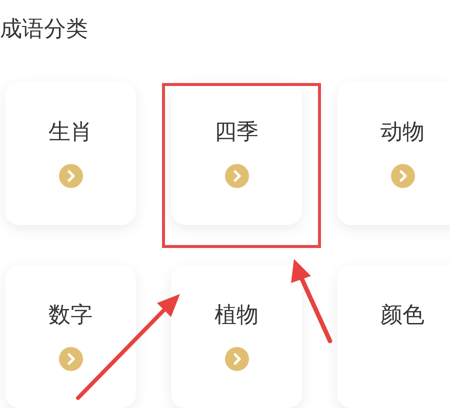 This screenshot has width=450, height=408. What do you see at coordinates (402, 133) in the screenshot?
I see `category-label: 动物` at bounding box center [402, 133].